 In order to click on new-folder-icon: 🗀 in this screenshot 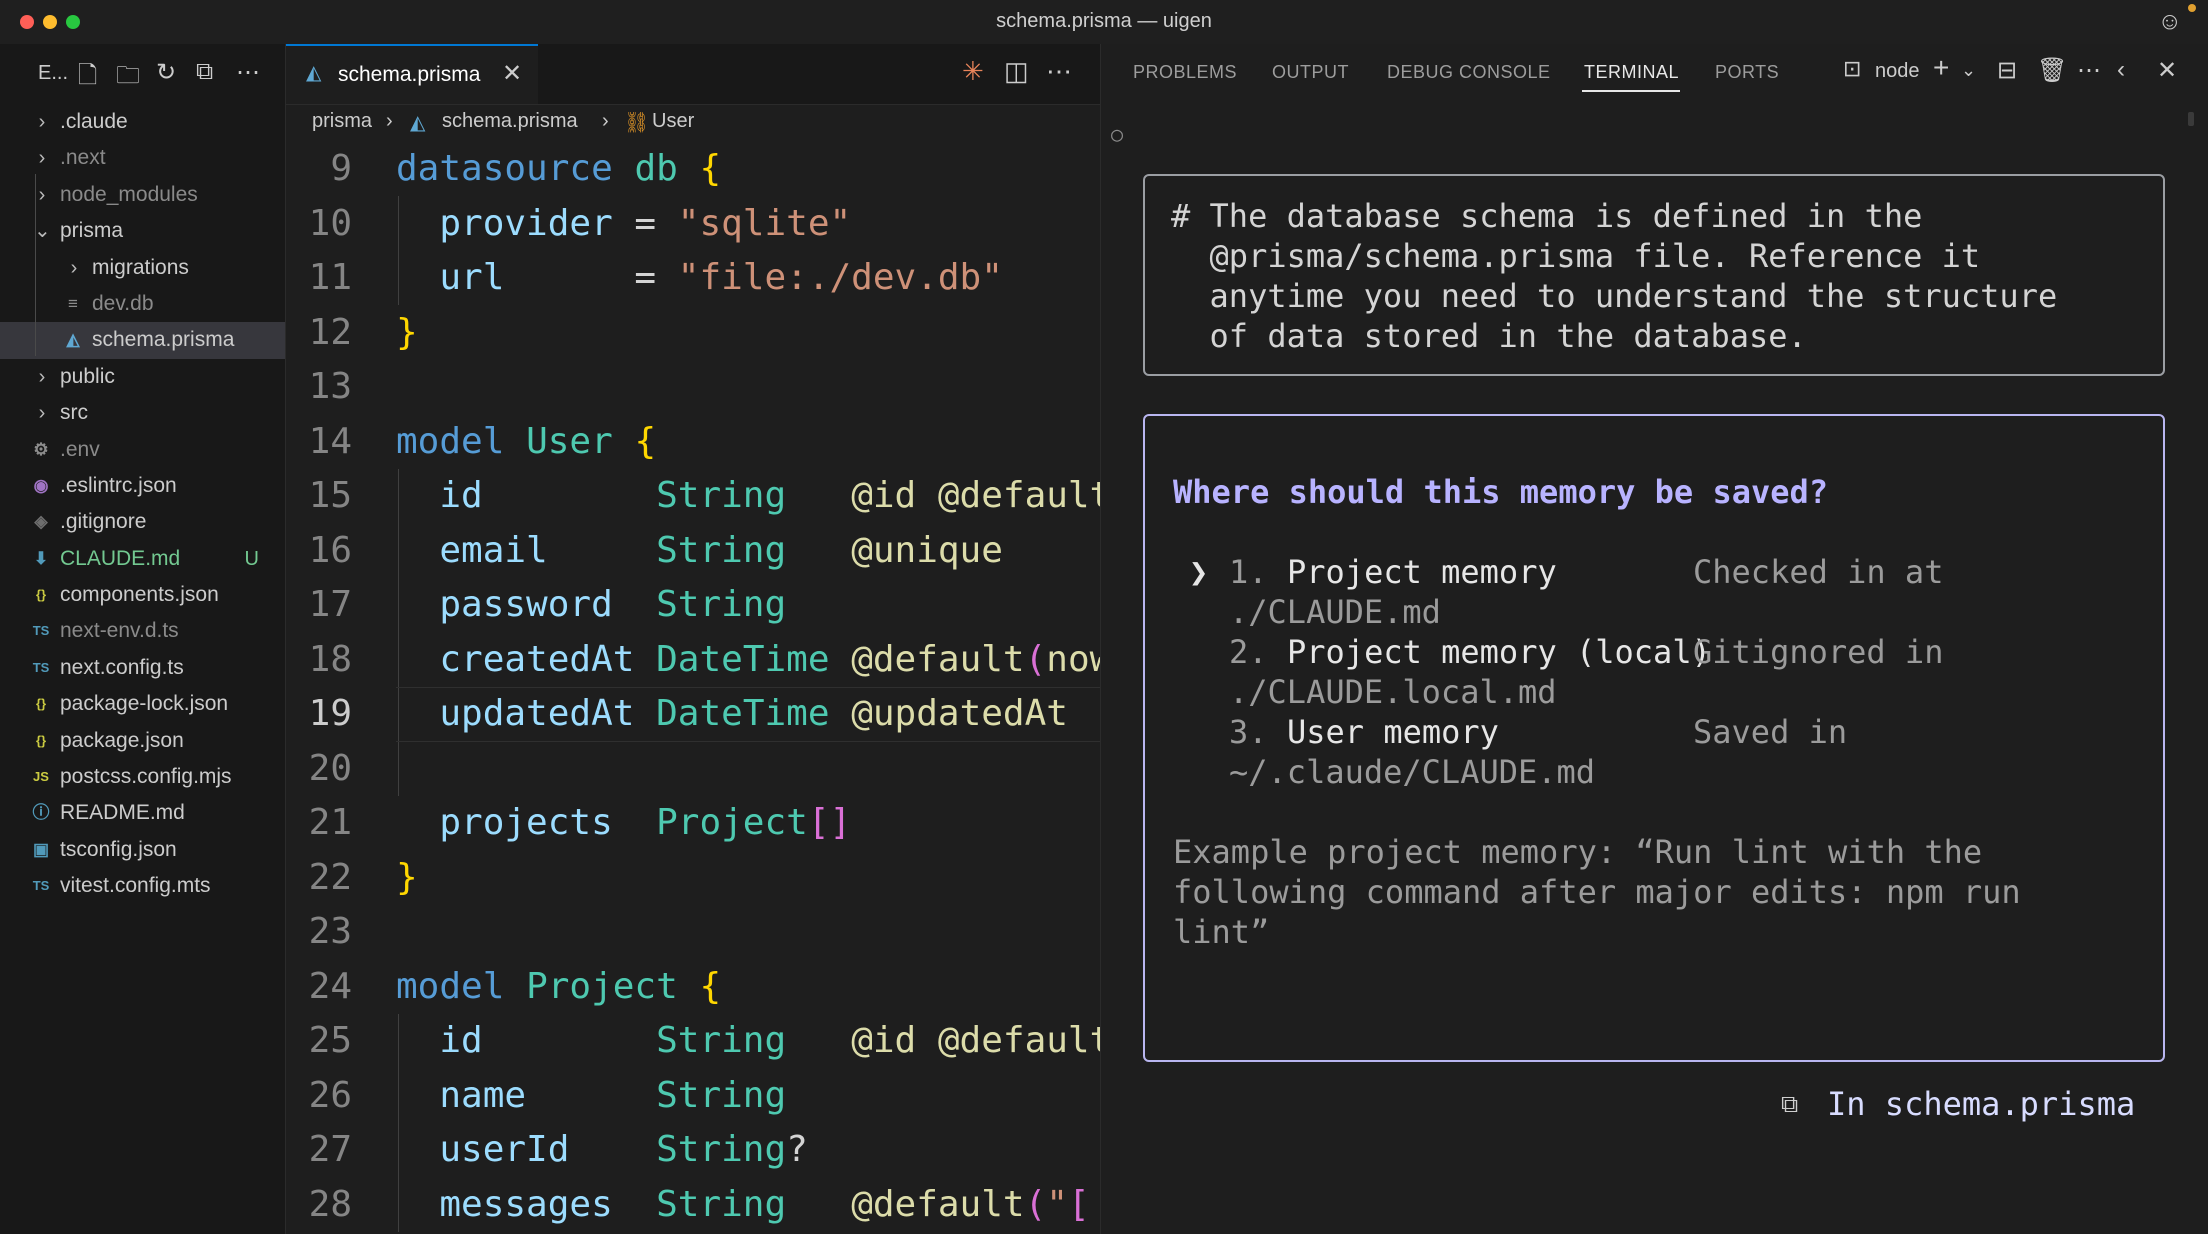, I will do `click(128, 78)`.